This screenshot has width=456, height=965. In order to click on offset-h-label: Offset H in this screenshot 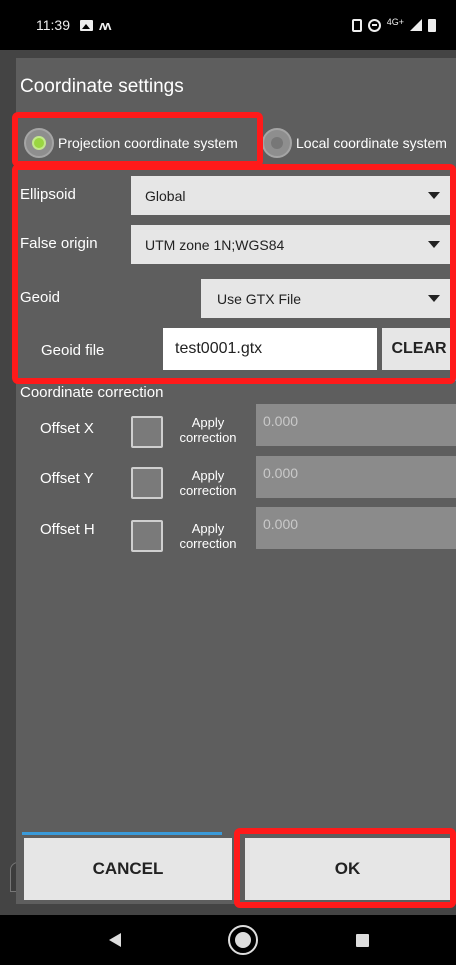, I will do `click(67, 529)`.